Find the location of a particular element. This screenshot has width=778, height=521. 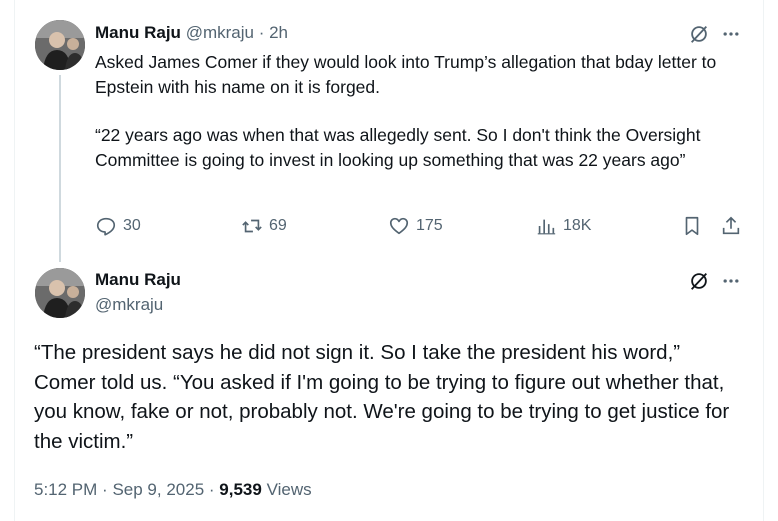

repost-icon is located at coordinates (252, 226).